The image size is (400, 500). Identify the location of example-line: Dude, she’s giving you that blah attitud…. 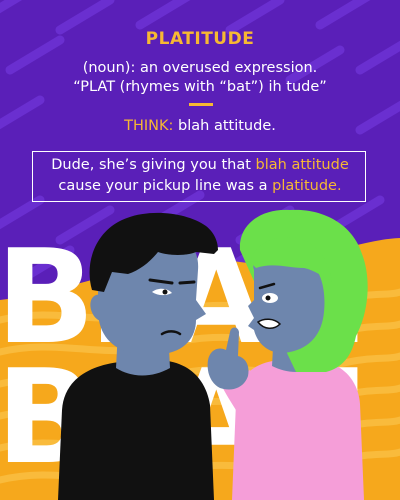
(200, 165).